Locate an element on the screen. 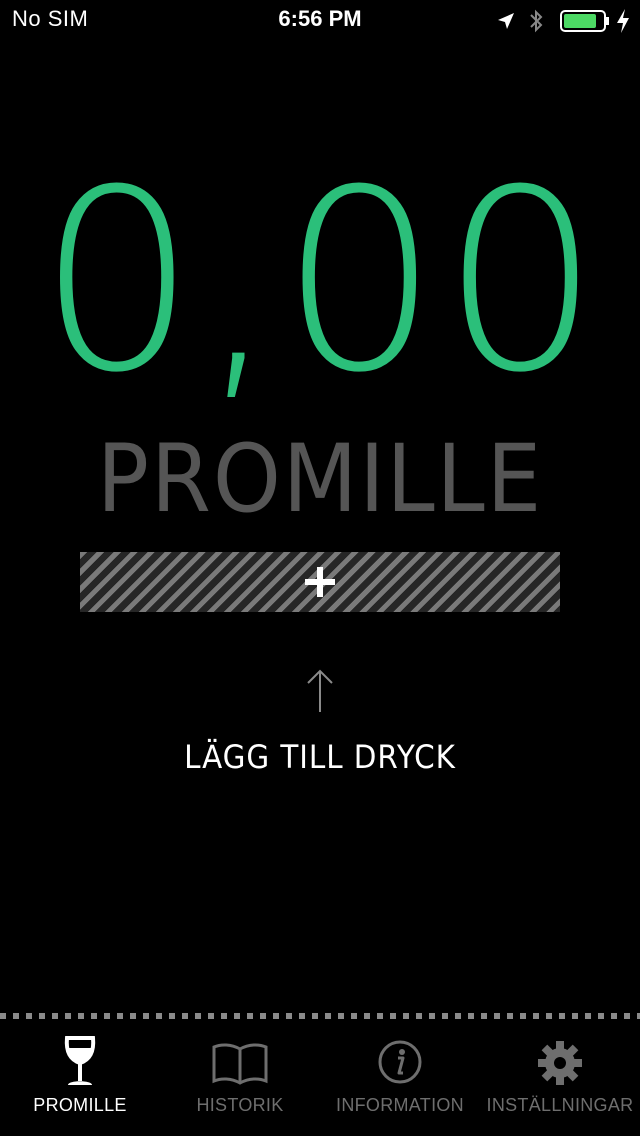 This screenshot has height=1136, width=640. wine-glass-icon is located at coordinates (80, 1060).